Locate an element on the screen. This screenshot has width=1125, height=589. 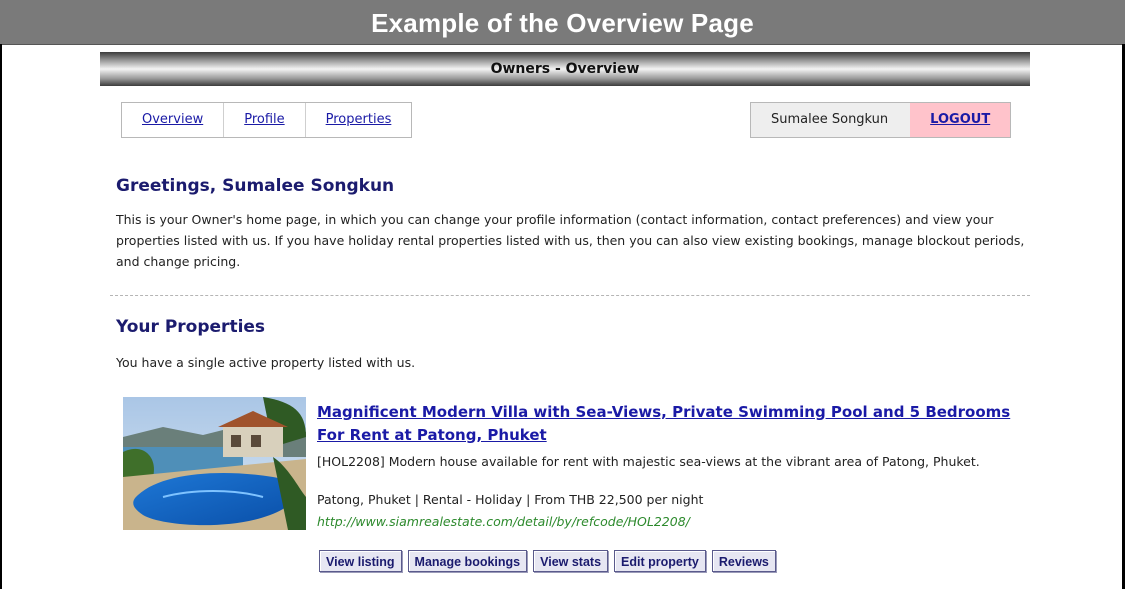
nav-profile-link: Profile is located at coordinates (265, 120).